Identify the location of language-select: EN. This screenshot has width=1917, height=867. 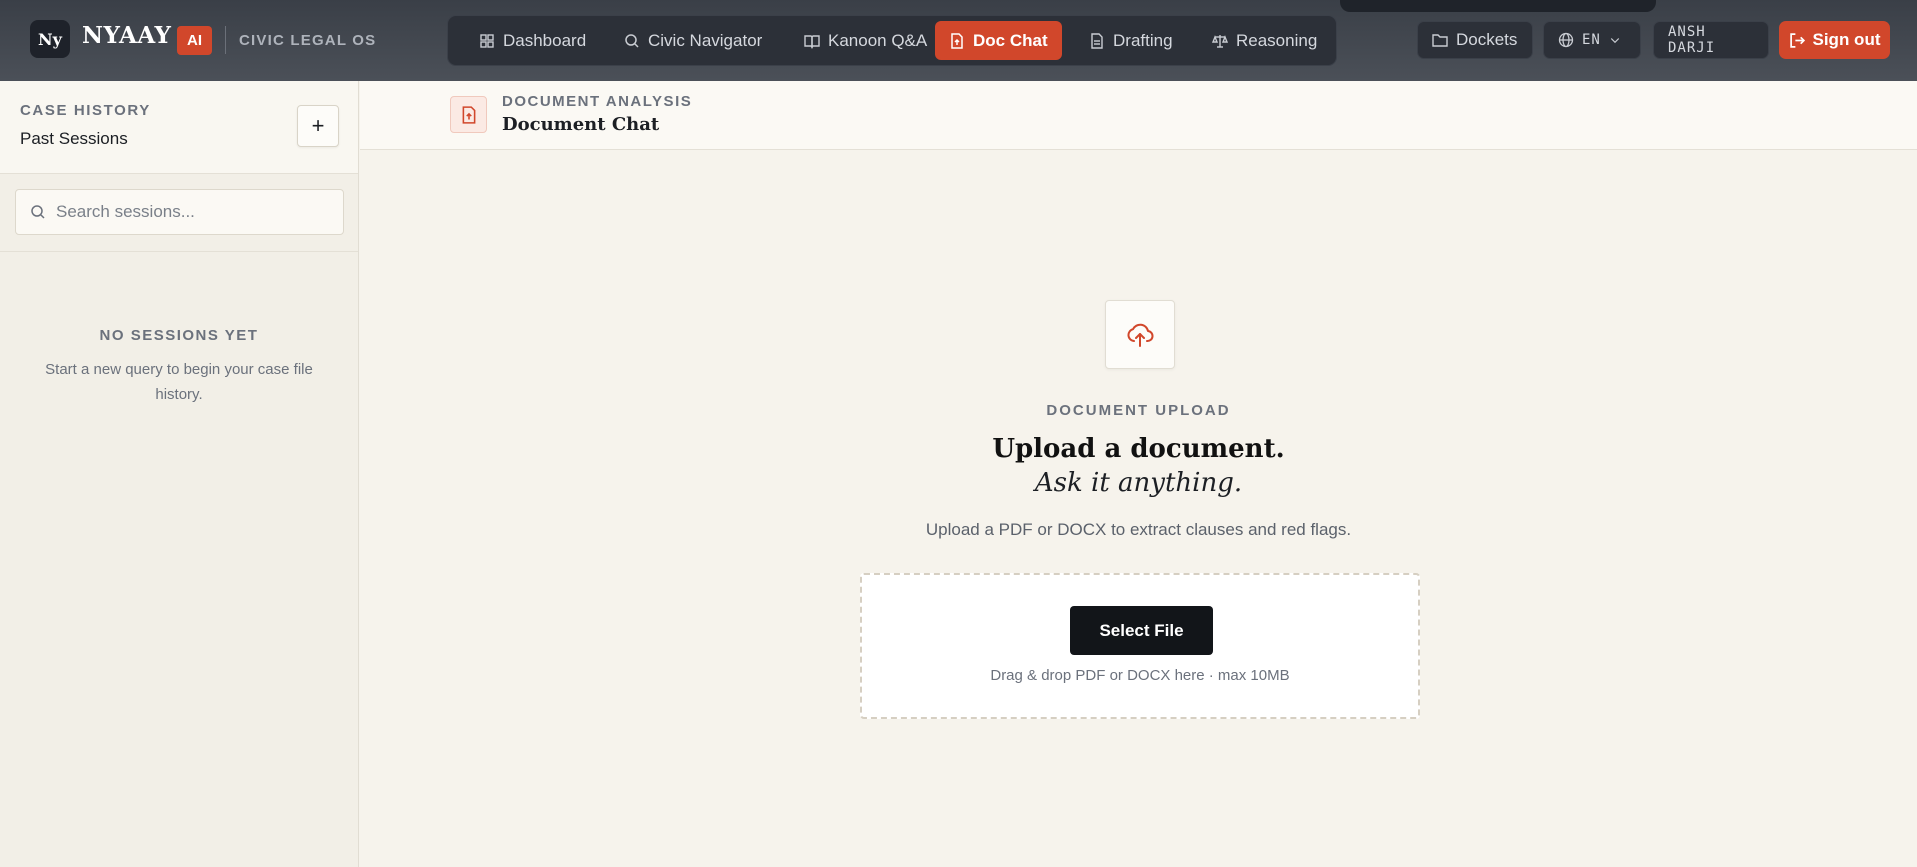
(1592, 40).